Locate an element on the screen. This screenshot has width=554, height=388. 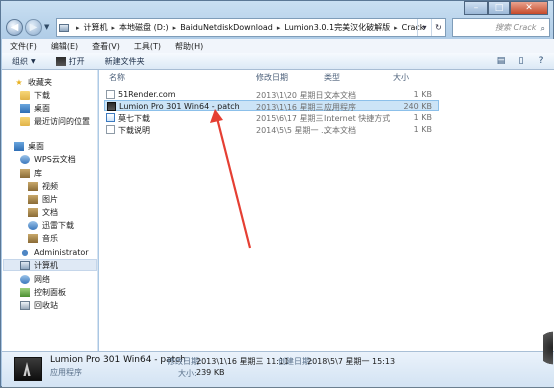
annotation-arrow is located at coordinates (231, 179).